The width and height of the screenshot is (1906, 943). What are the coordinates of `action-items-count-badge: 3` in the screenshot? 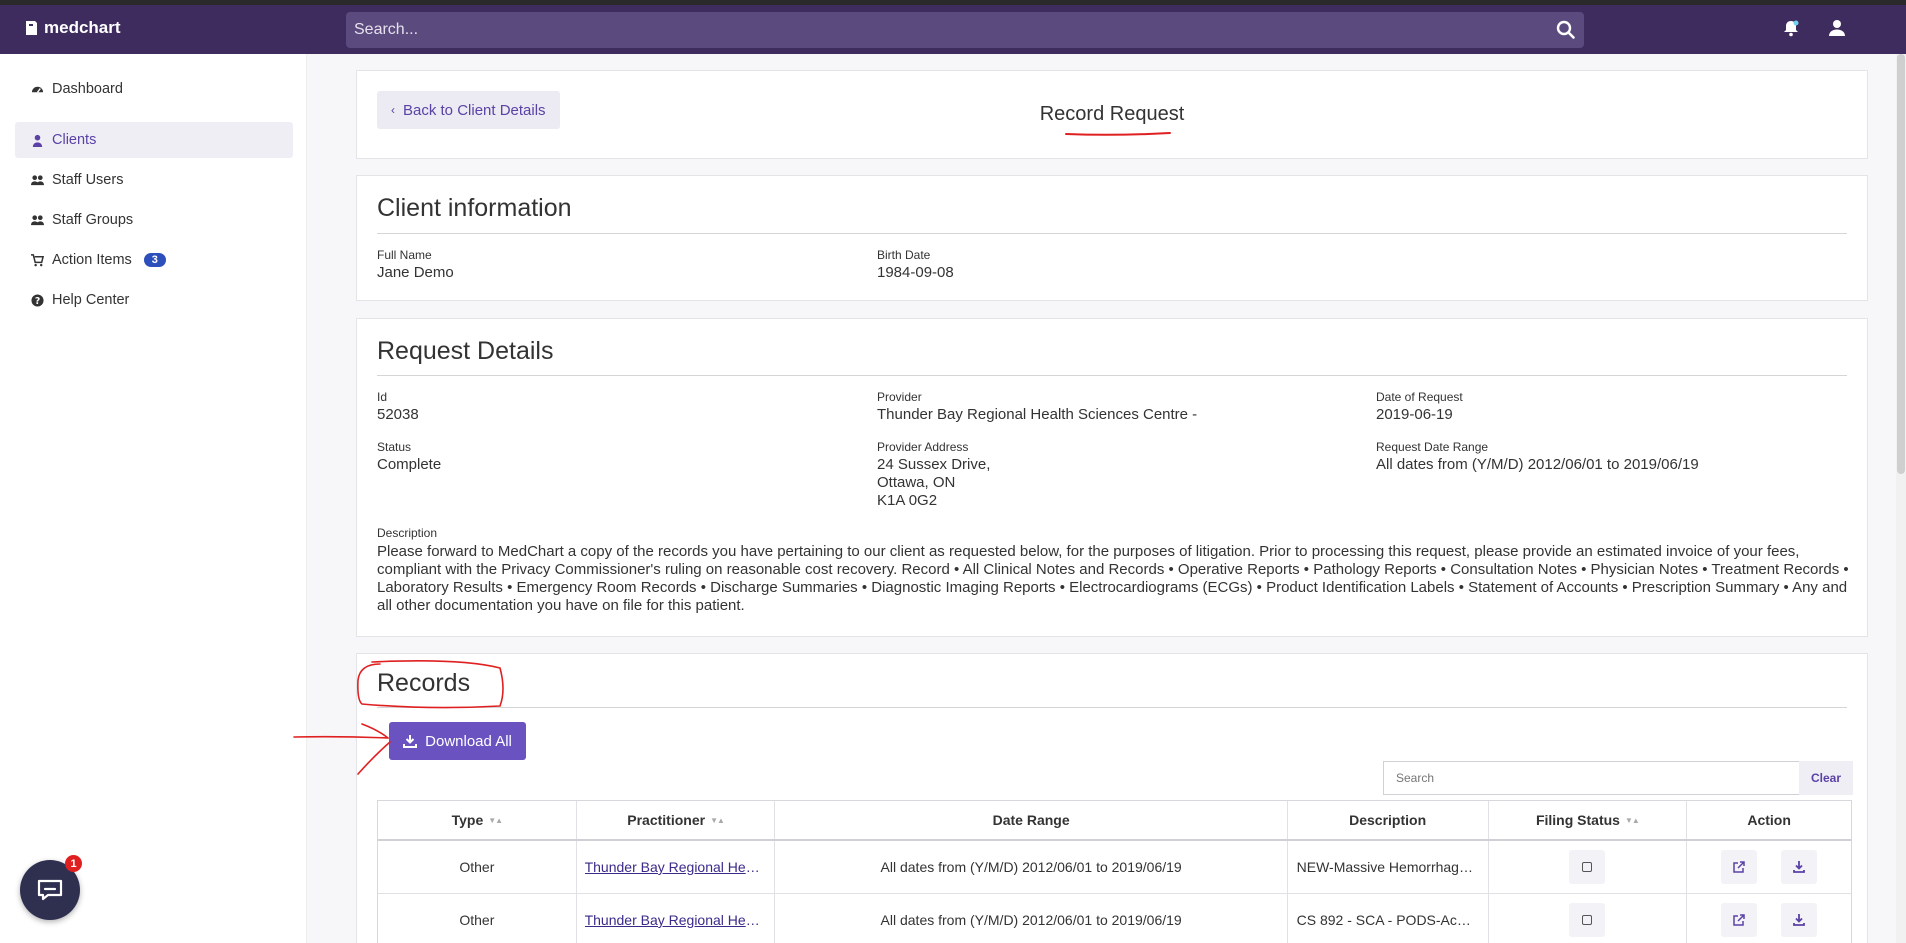 It's located at (154, 260).